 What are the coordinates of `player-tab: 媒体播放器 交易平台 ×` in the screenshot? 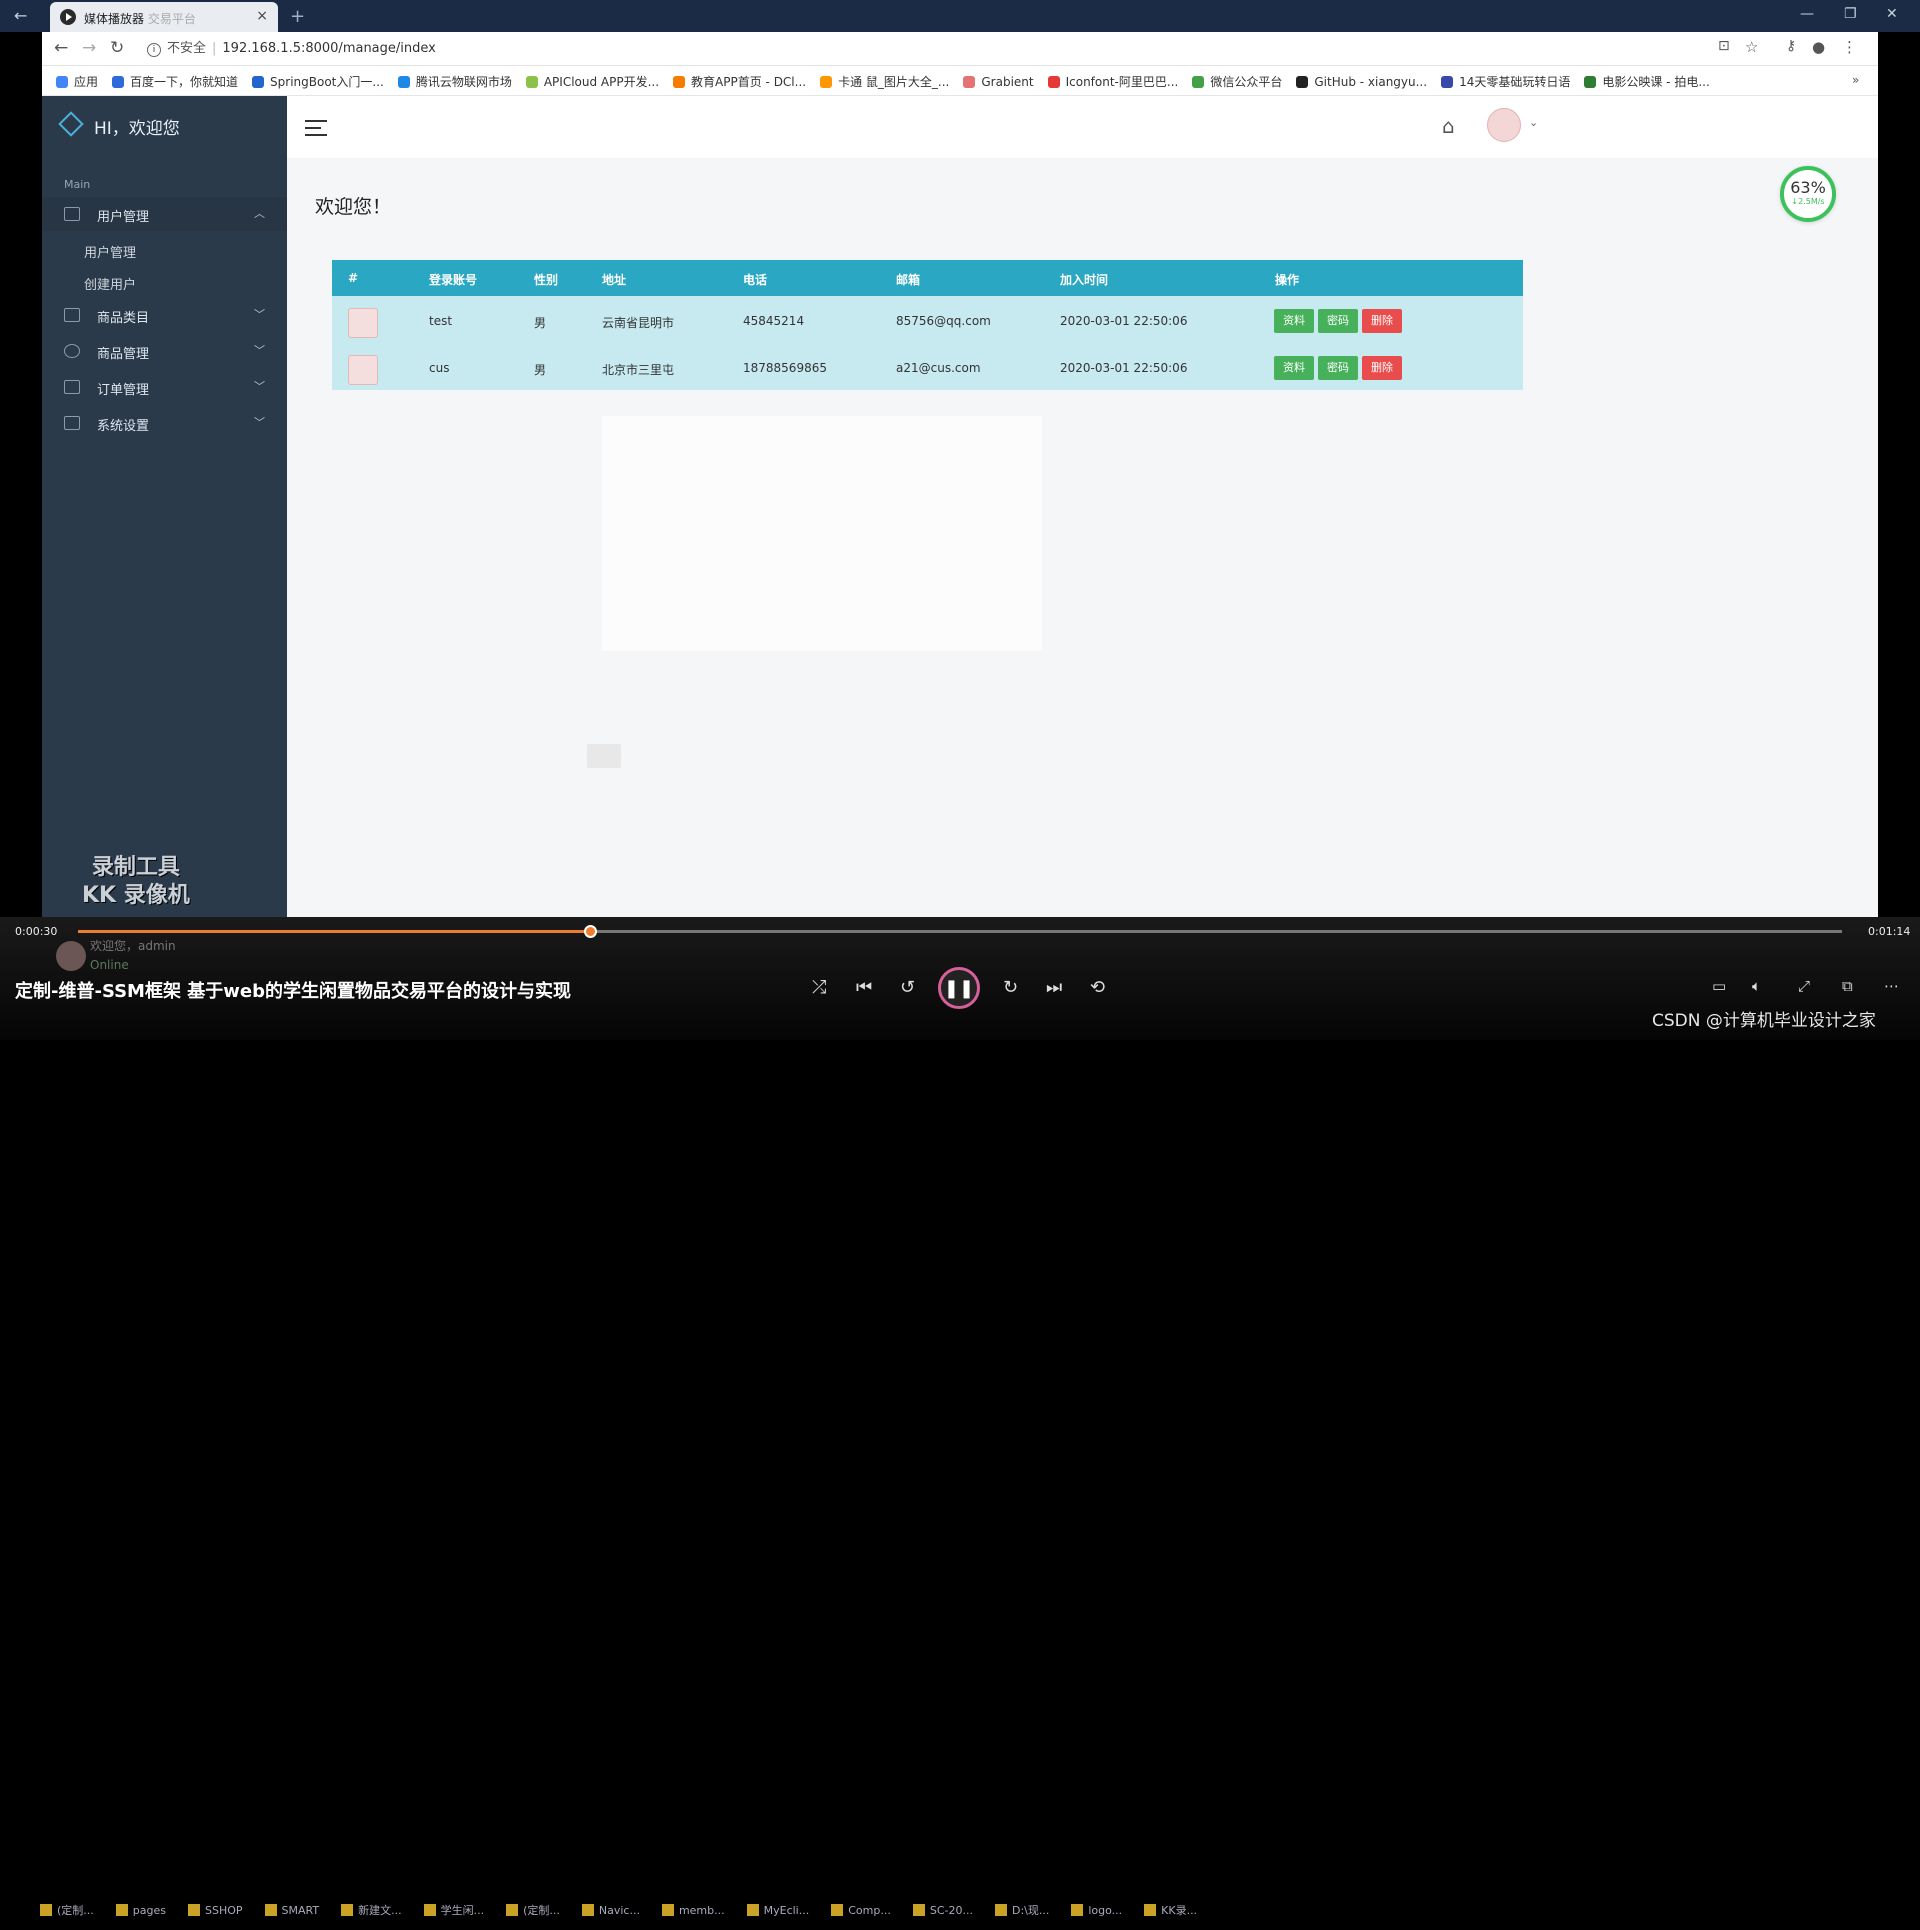 It's located at (164, 17).